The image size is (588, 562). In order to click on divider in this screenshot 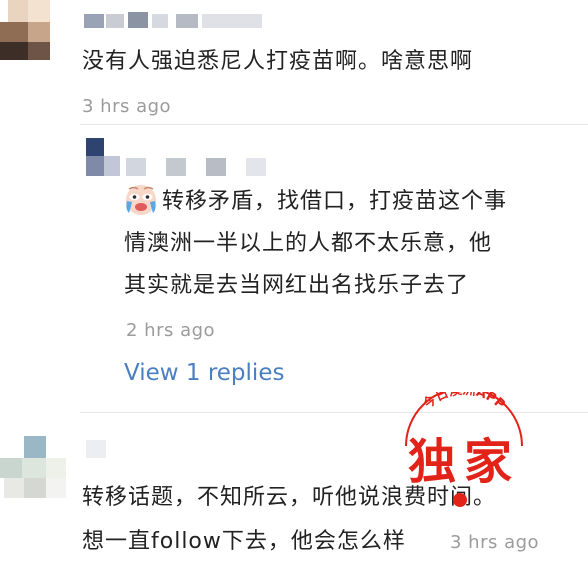, I will do `click(334, 124)`.